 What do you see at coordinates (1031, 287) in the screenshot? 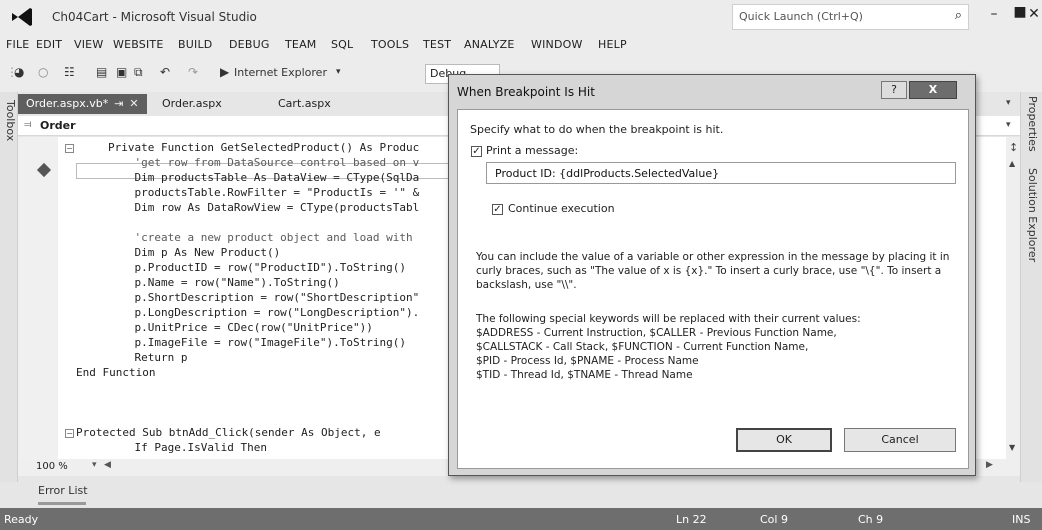
I see `right-panel-strip: Properties Solution Explorer` at bounding box center [1031, 287].